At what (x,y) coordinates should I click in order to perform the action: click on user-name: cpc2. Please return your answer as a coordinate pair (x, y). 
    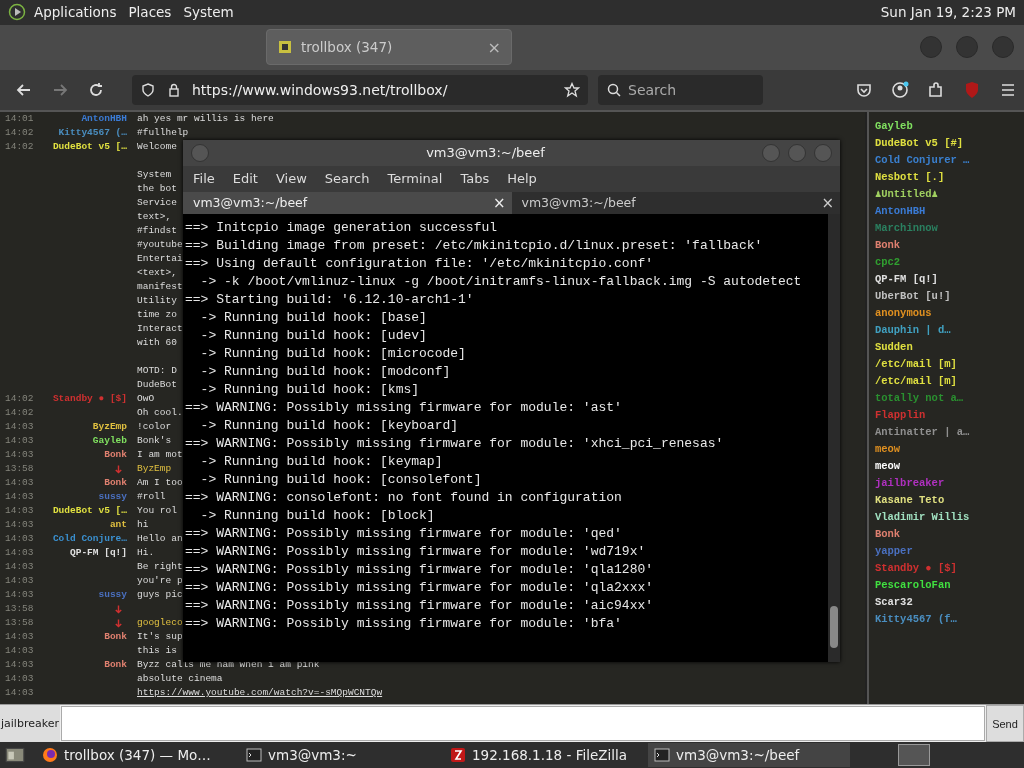
    Looking at the image, I should click on (949, 262).